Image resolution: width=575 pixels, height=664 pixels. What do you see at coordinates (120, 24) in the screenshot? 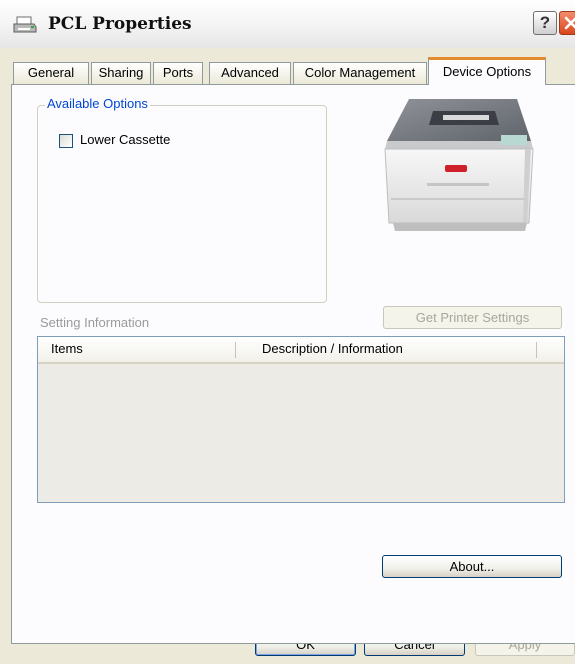
I see `window-title: PCL Properties` at bounding box center [120, 24].